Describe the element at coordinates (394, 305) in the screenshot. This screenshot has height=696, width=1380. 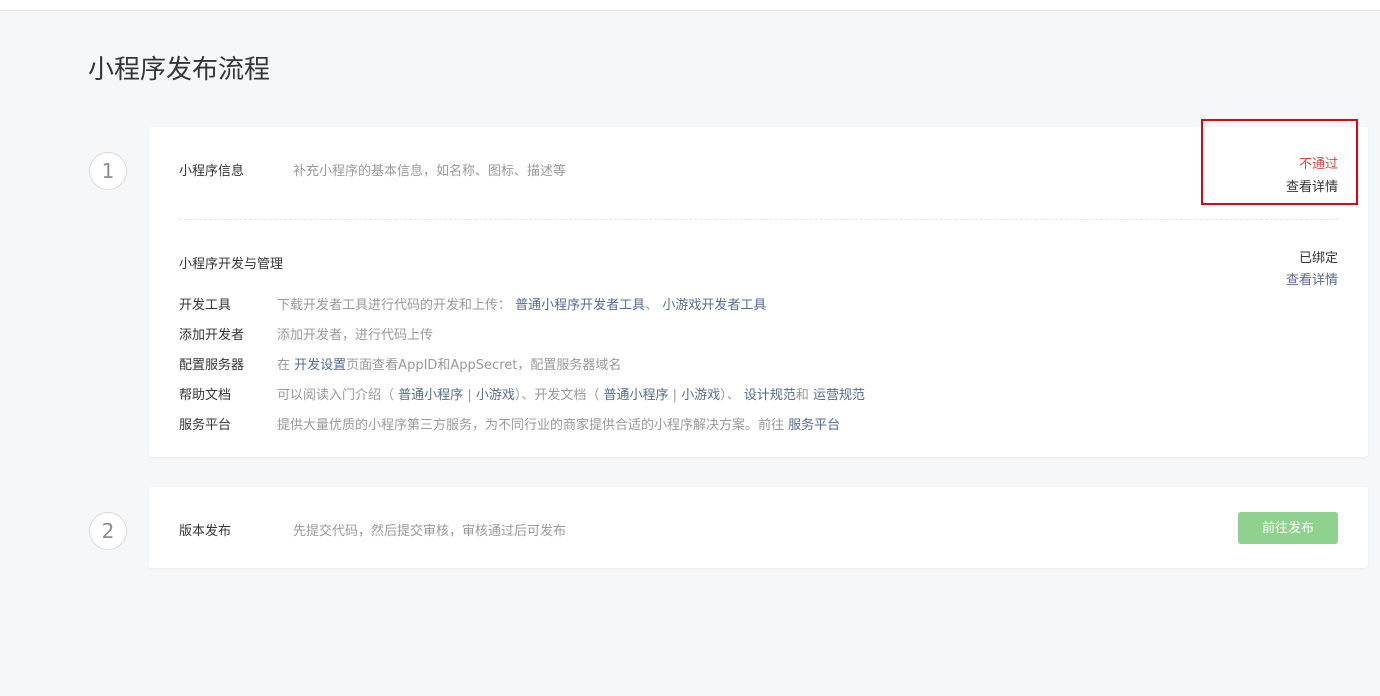
I see `row-text: 下载开发者工具进行代码的开发和上传：` at that location.